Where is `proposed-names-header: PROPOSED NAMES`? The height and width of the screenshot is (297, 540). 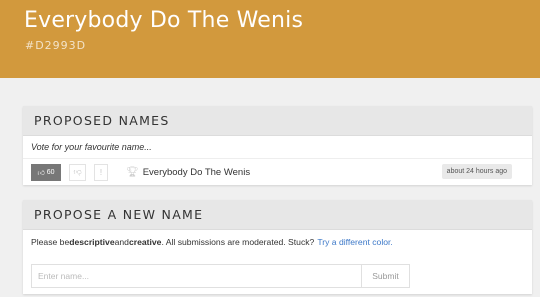 proposed-names-header: PROPOSED NAMES is located at coordinates (277, 121).